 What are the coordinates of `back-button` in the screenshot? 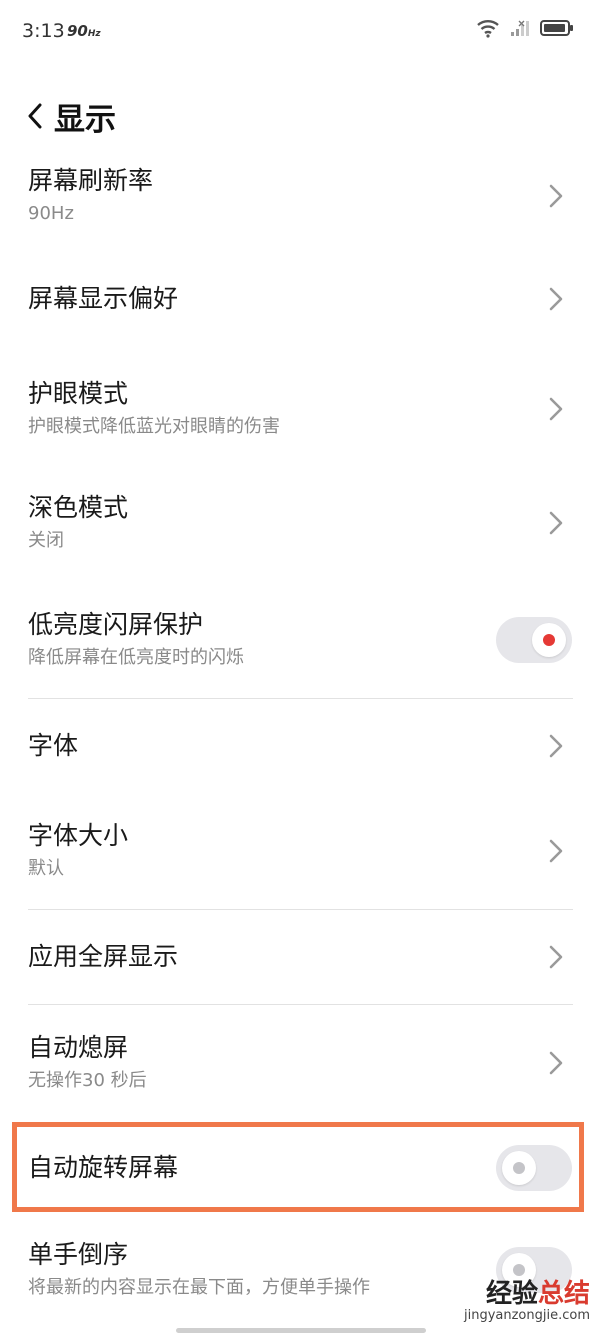 It's located at (35, 118).